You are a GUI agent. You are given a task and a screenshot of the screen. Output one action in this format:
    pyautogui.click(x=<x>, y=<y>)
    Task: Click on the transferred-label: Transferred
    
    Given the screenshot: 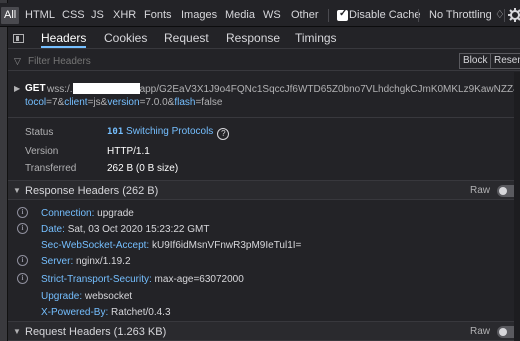 What is the action you would take?
    pyautogui.click(x=51, y=168)
    